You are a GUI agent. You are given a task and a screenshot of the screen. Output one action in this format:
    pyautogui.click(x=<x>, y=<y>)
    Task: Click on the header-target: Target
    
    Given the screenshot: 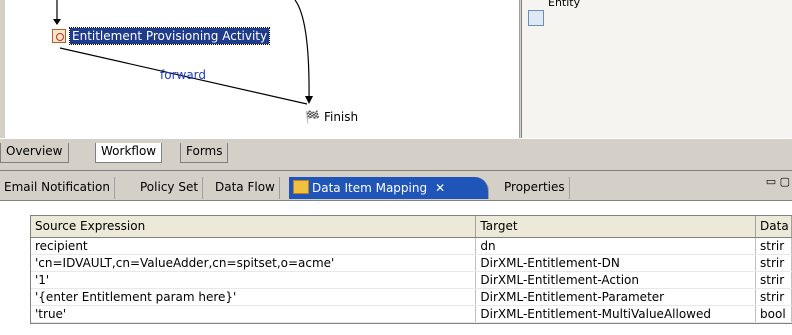 What is the action you would take?
    pyautogui.click(x=616, y=226)
    